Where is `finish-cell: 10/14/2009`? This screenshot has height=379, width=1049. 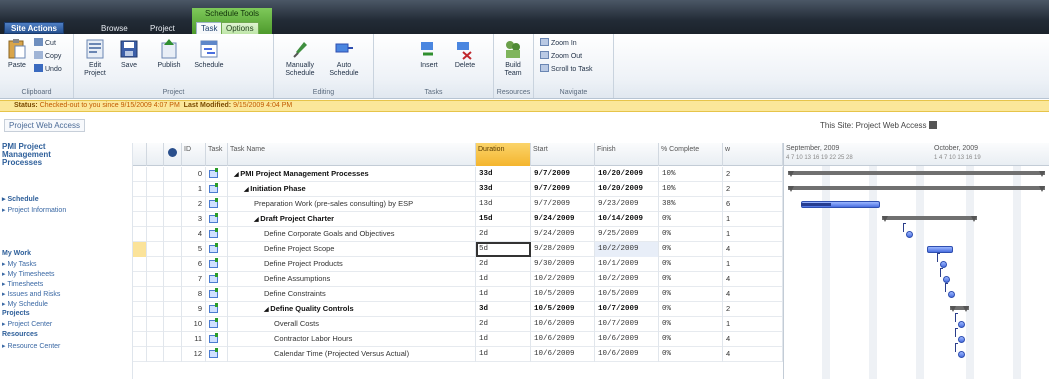 finish-cell: 10/14/2009 is located at coordinates (627, 219).